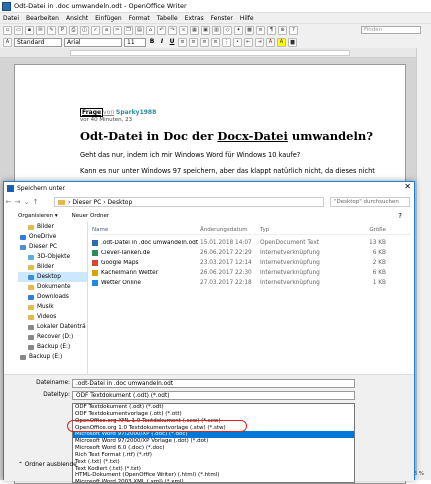 This screenshot has width=431, height=484. What do you see at coordinates (213, 448) in the screenshot?
I see `filetype-option: Microsoft Word 6.0 (.doc) (*.doc)` at bounding box center [213, 448].